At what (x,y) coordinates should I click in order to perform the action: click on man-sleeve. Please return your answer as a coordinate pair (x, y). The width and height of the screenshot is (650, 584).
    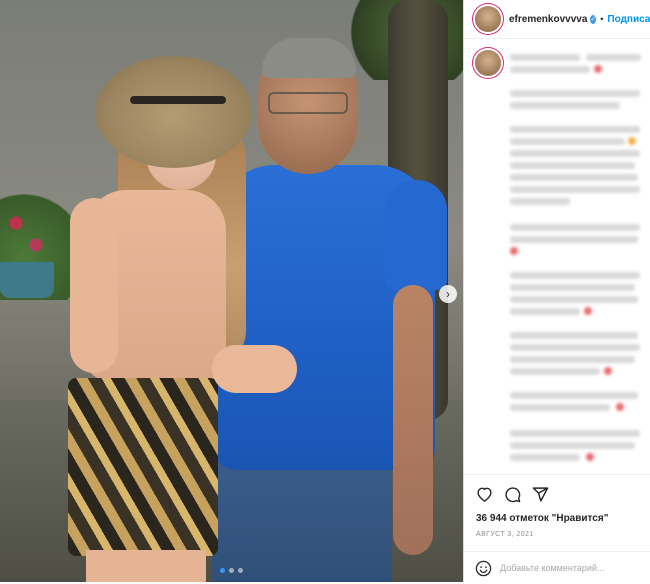
    Looking at the image, I should click on (416, 235).